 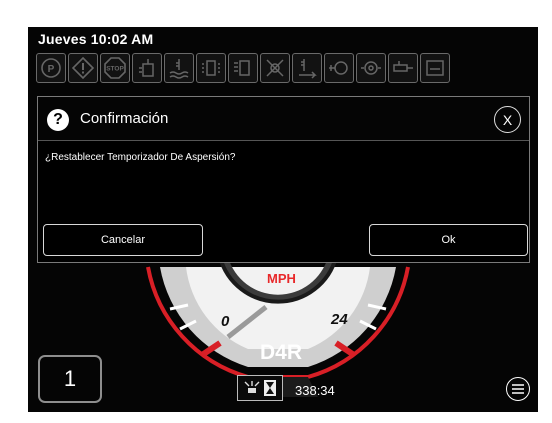 What do you see at coordinates (435, 68) in the screenshot?
I see `fuel-icon` at bounding box center [435, 68].